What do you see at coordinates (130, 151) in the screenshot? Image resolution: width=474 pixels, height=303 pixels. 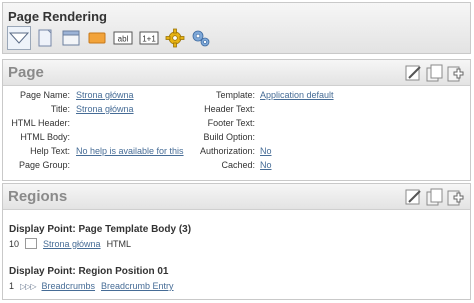 I see `help-text-link: No help is available for this` at bounding box center [130, 151].